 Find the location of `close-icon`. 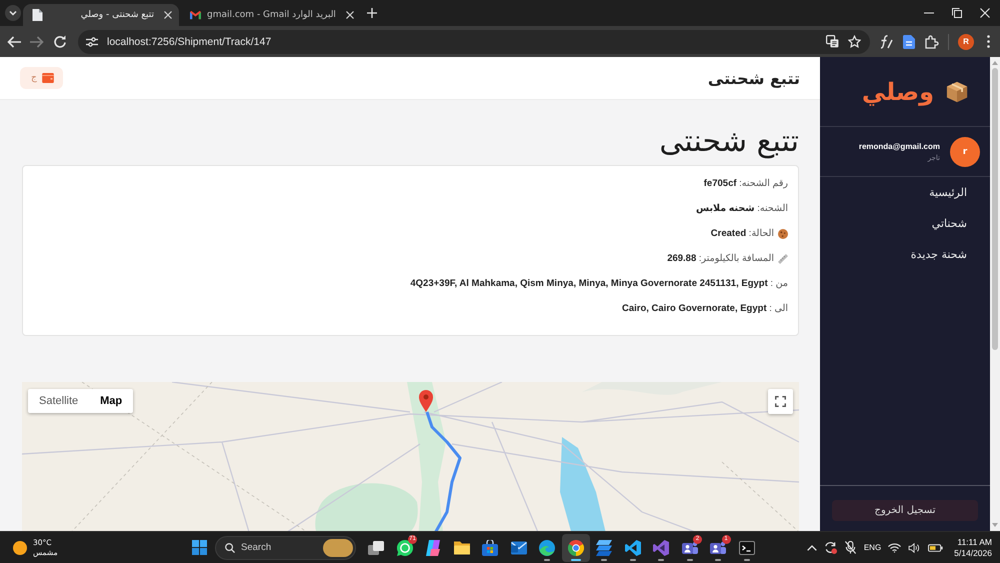

close-icon is located at coordinates (985, 13).